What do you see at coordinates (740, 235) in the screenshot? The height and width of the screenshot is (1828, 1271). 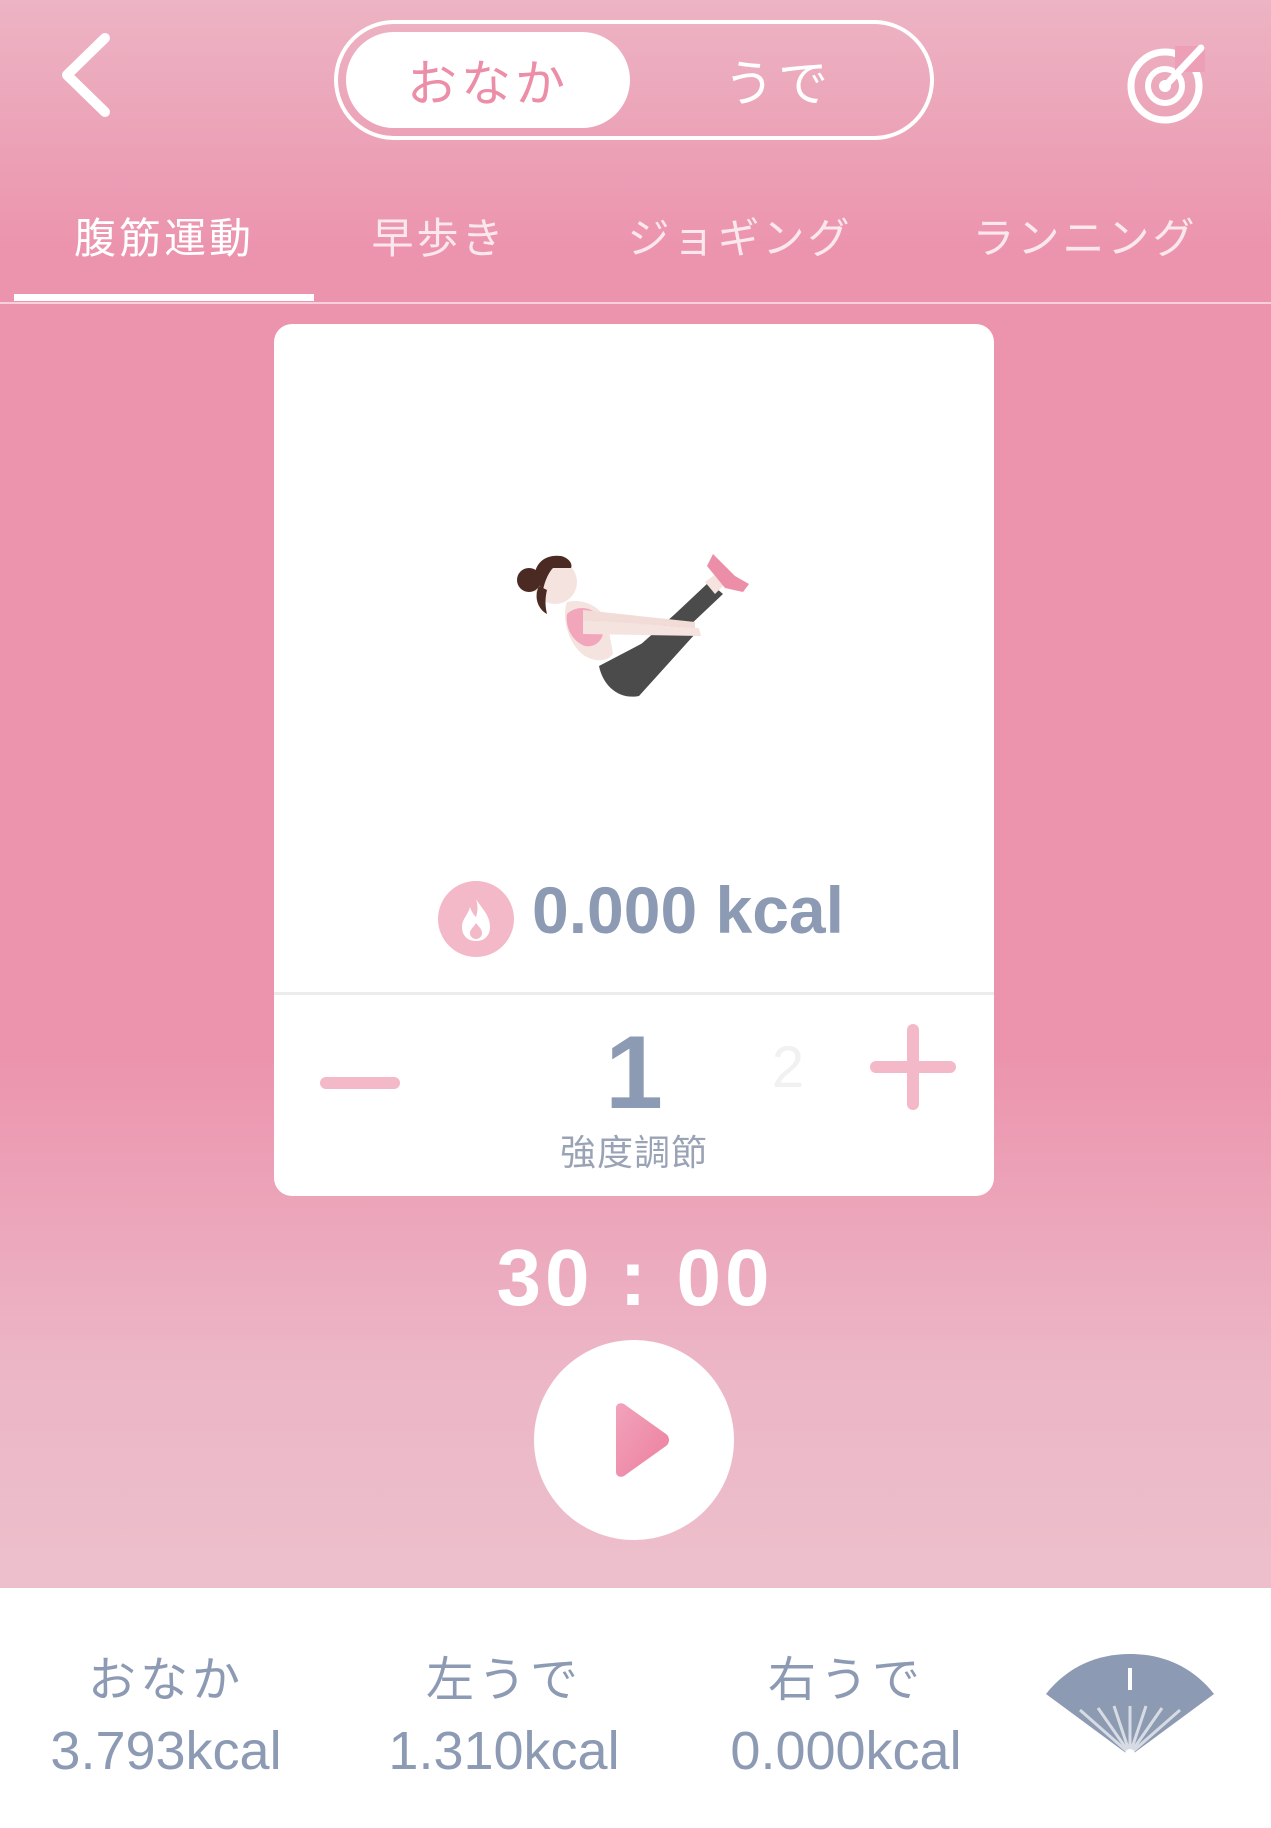 I see `tab-jogging: ジョギング` at bounding box center [740, 235].